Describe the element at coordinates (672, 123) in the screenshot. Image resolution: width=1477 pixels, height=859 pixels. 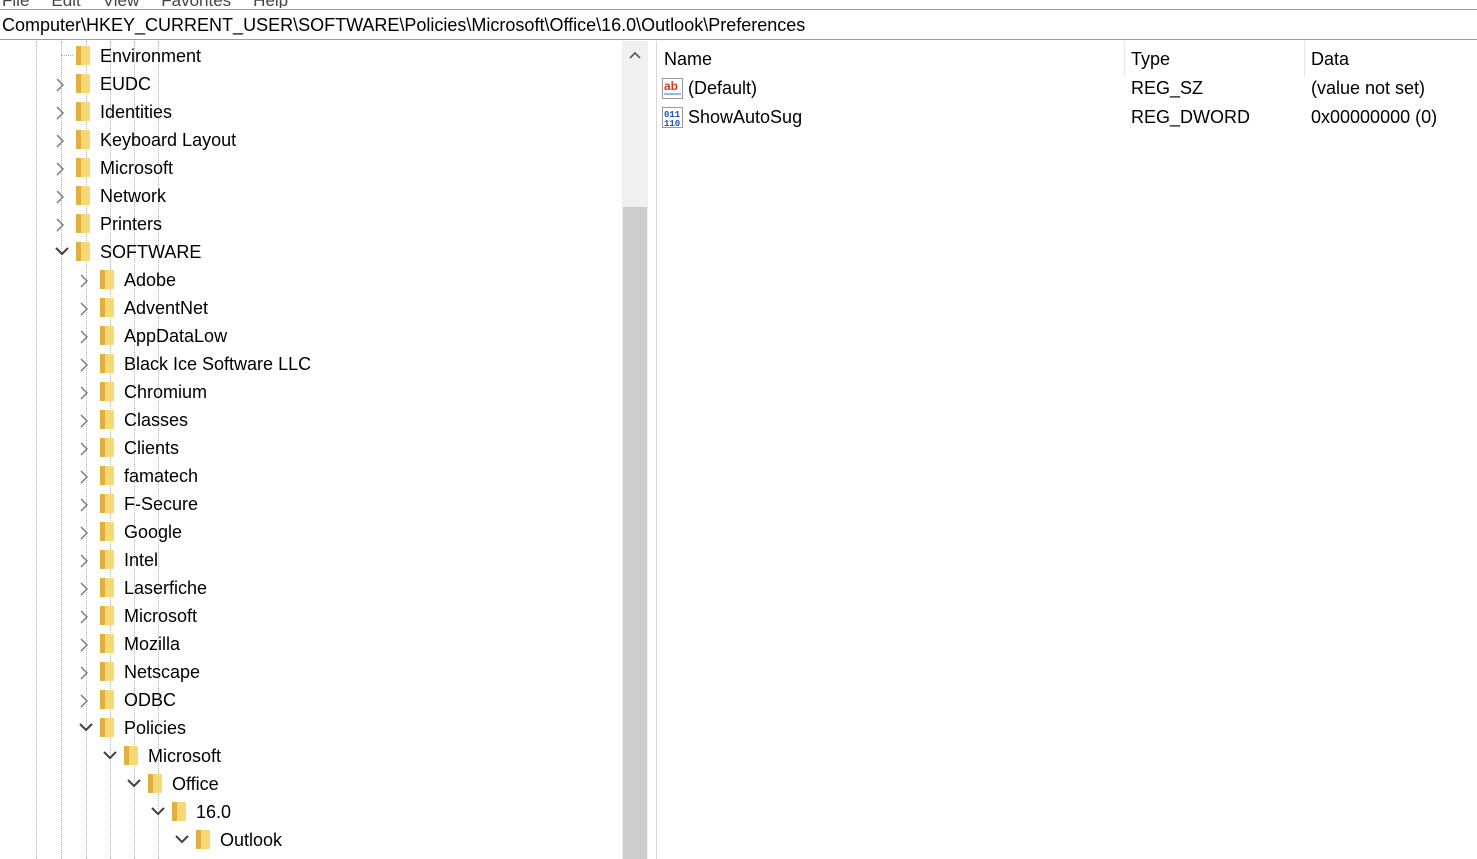
I see `svg-text: 110` at that location.